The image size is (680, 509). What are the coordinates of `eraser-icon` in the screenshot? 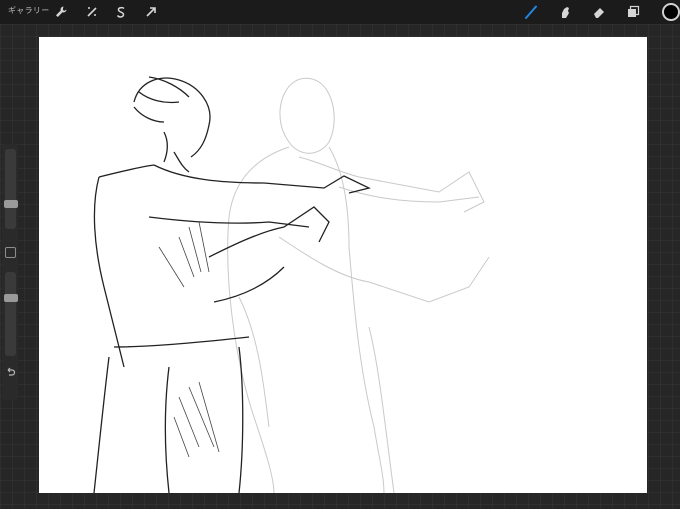 It's located at (599, 12).